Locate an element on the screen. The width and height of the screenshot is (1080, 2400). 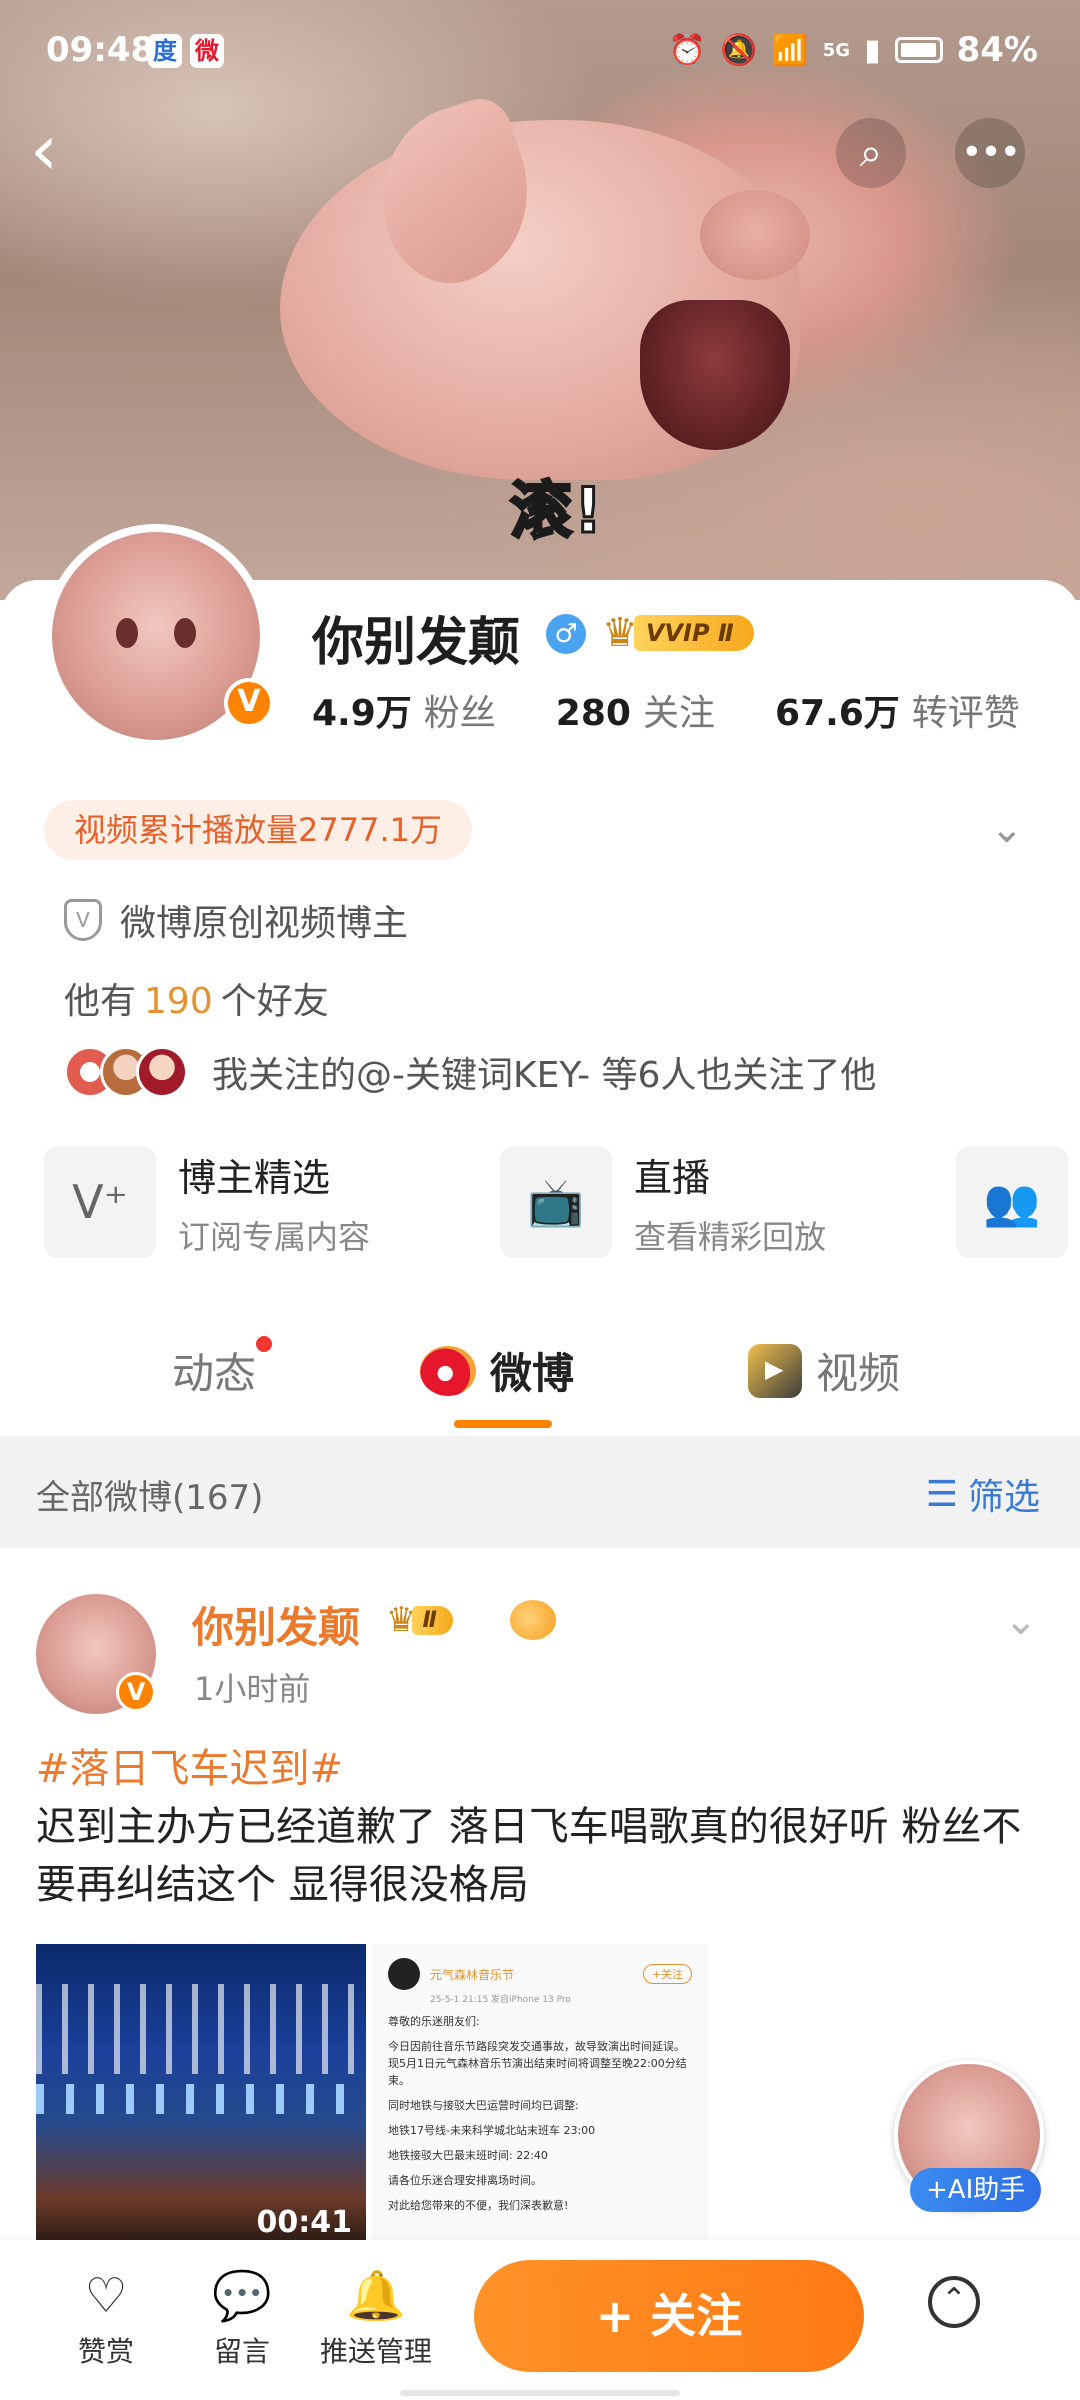
back-button: ‹ is located at coordinates (65, 150).